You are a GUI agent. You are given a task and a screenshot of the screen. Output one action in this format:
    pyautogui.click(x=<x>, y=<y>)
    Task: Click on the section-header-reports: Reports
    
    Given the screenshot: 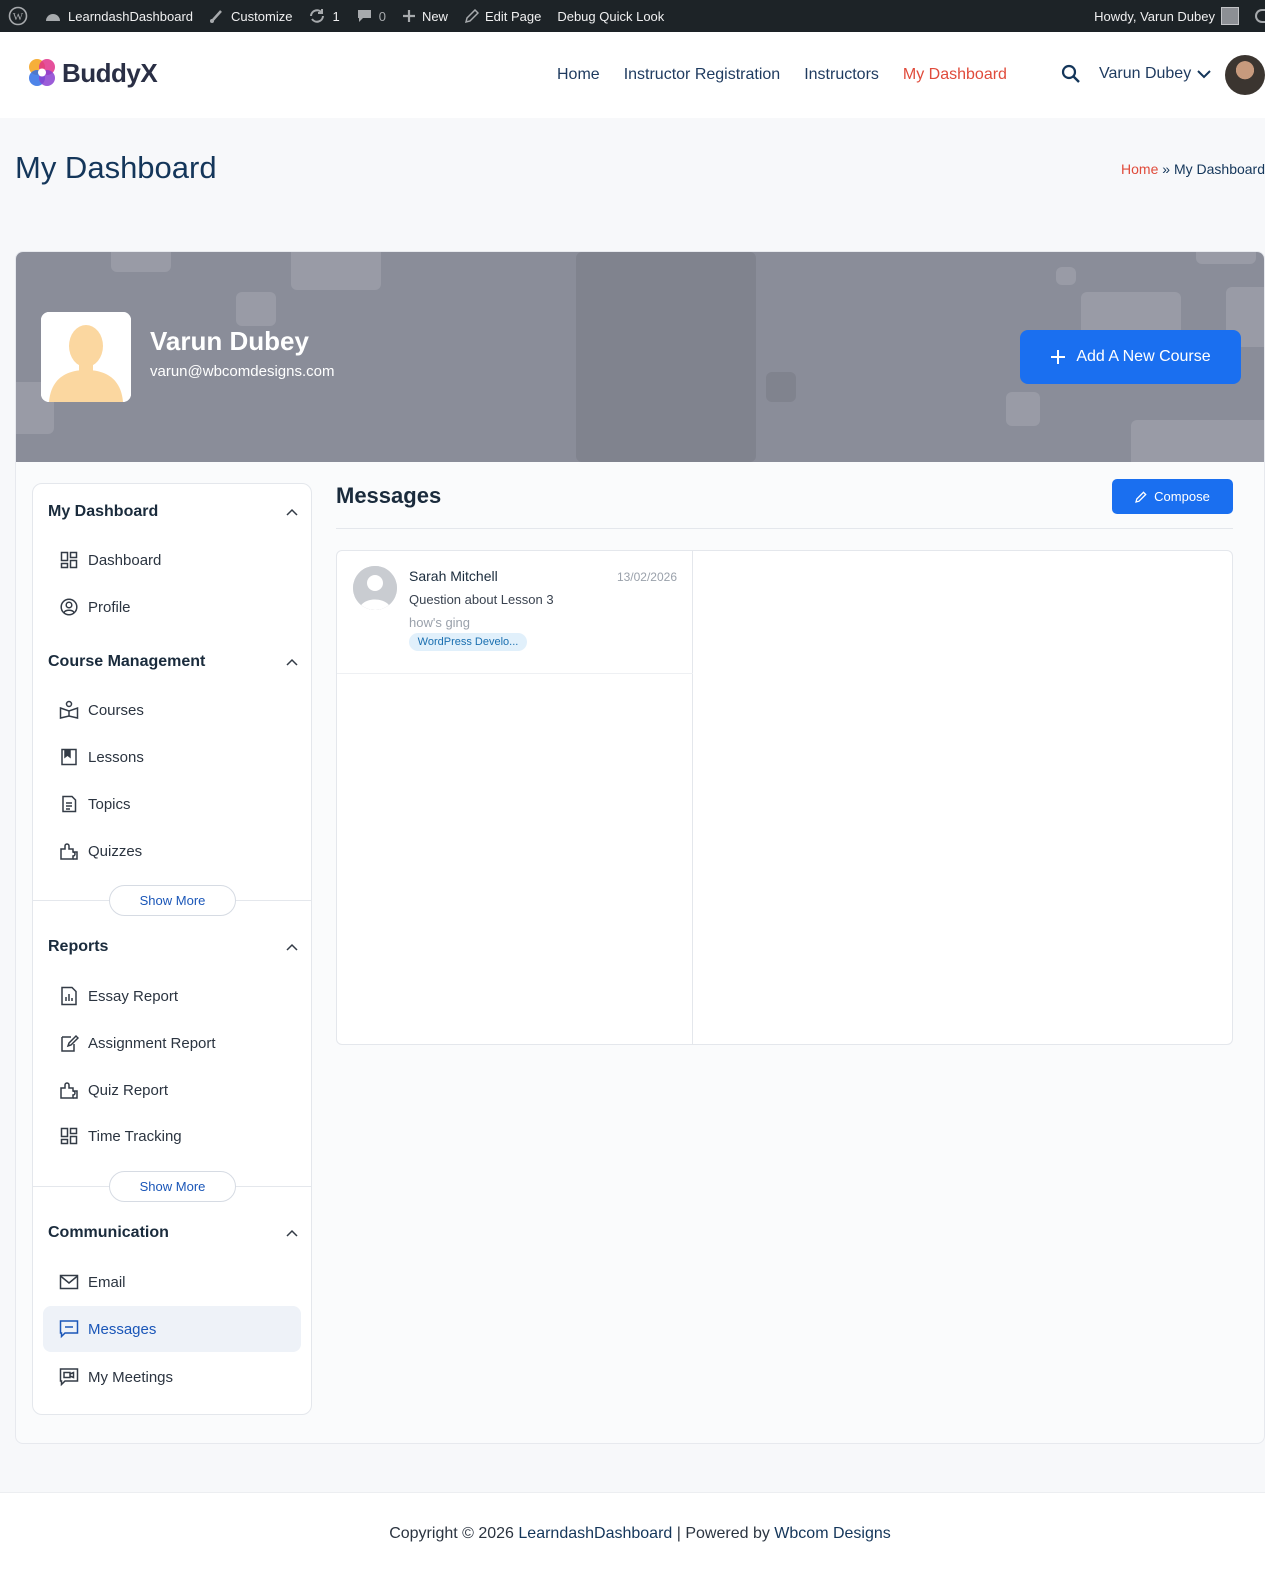 What is the action you would take?
    pyautogui.click(x=173, y=947)
    